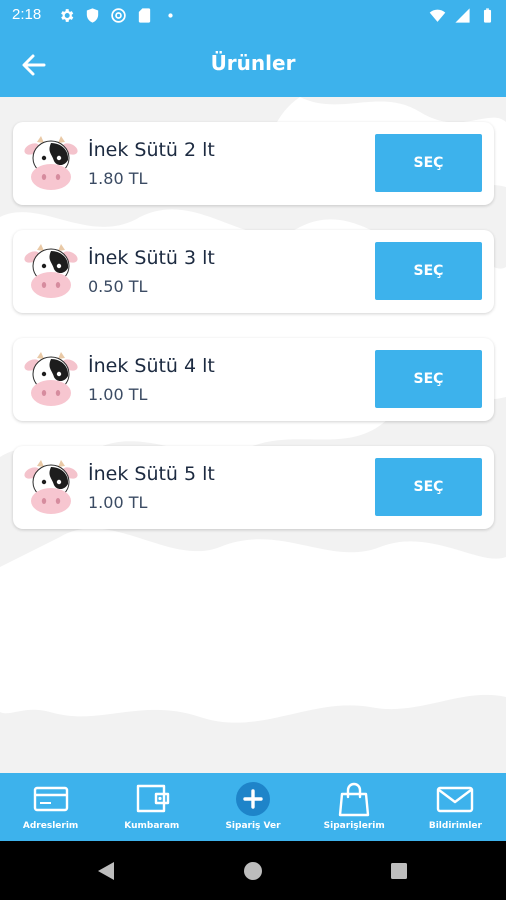 This screenshot has height=900, width=506. What do you see at coordinates (152, 826) in the screenshot?
I see `nav-label: Kumbaram` at bounding box center [152, 826].